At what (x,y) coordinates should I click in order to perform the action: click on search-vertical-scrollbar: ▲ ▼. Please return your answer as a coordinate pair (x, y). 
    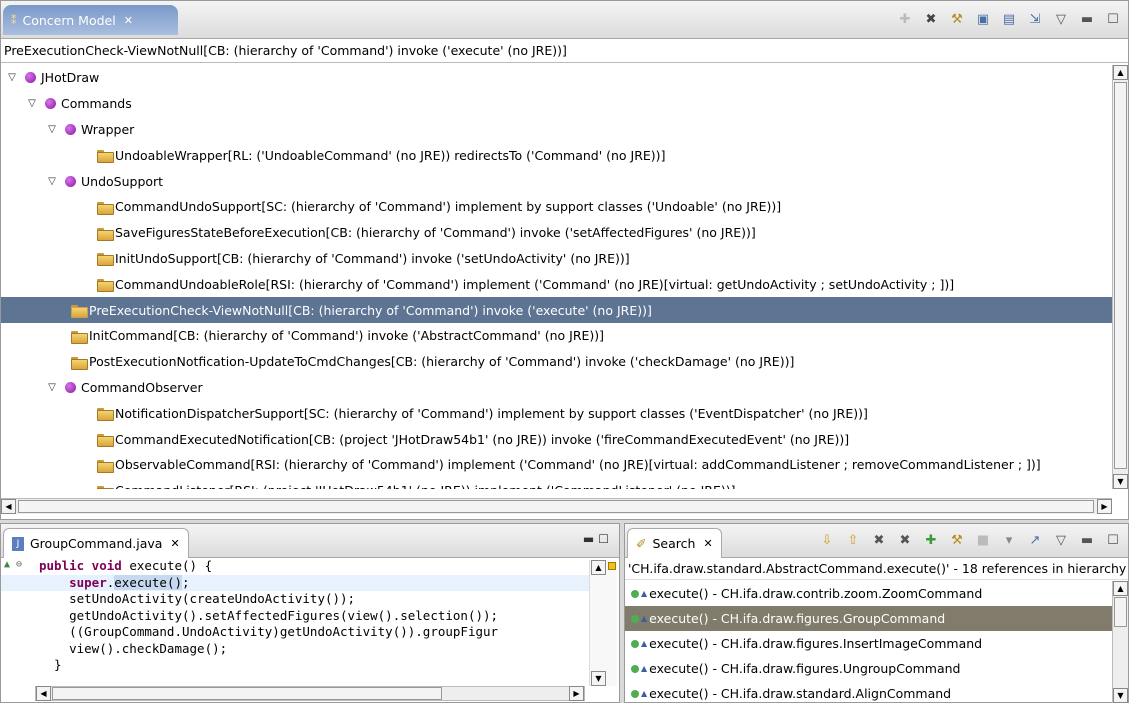
    Looking at the image, I should click on (1120, 642).